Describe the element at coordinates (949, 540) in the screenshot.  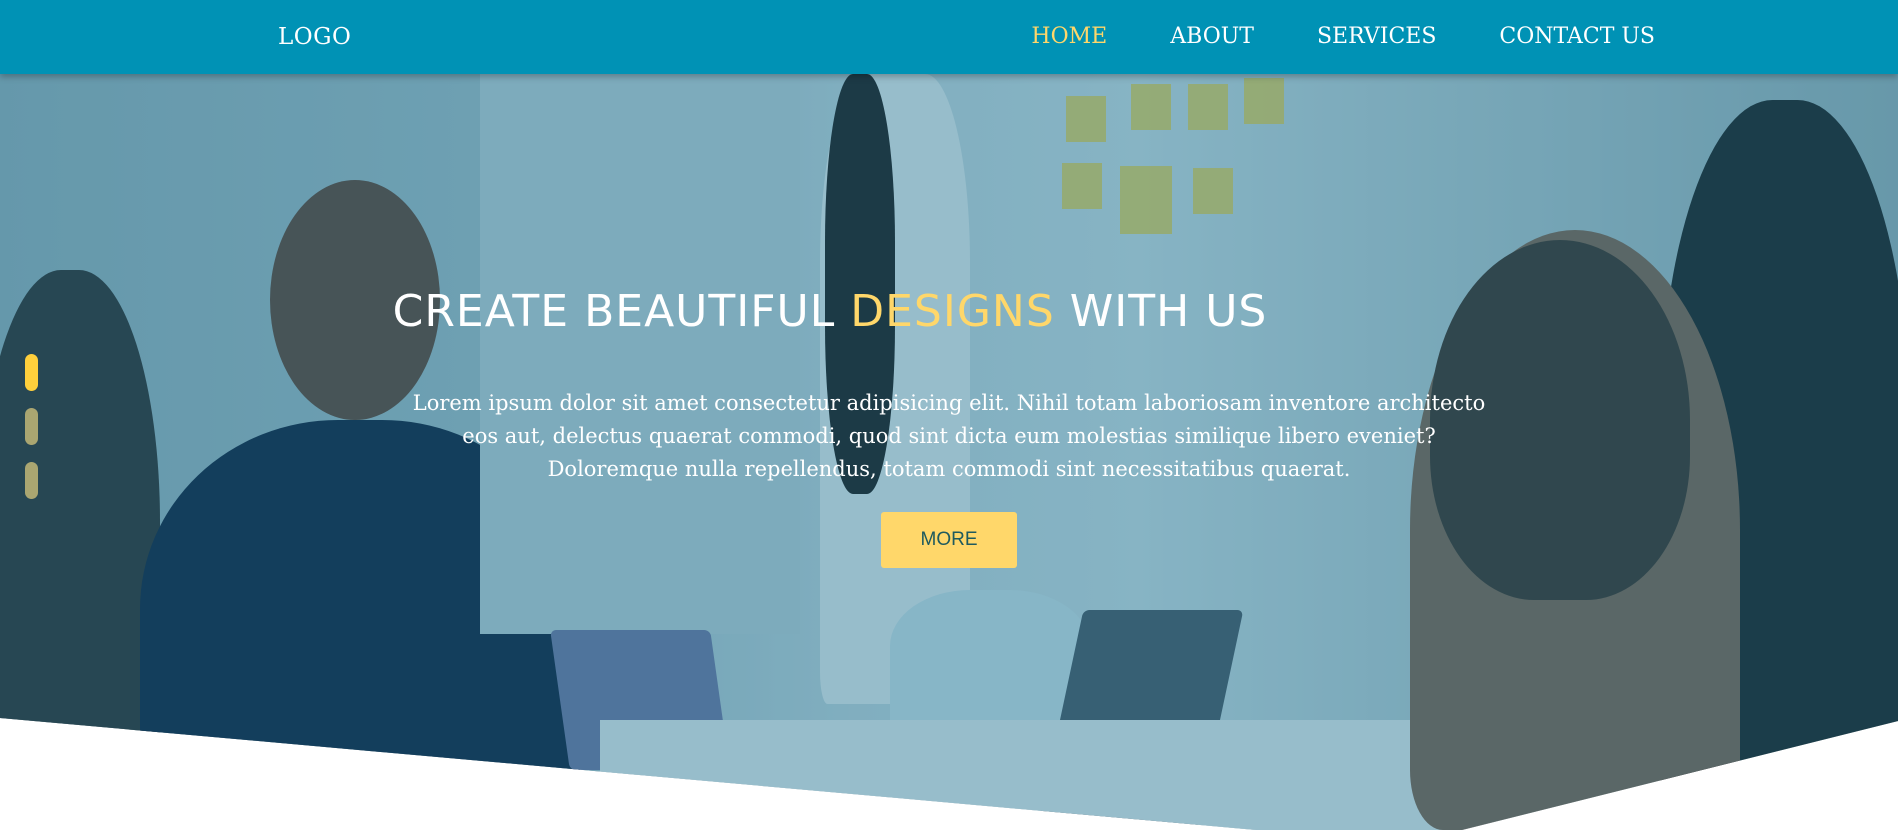
I see `more-button: MORE` at that location.